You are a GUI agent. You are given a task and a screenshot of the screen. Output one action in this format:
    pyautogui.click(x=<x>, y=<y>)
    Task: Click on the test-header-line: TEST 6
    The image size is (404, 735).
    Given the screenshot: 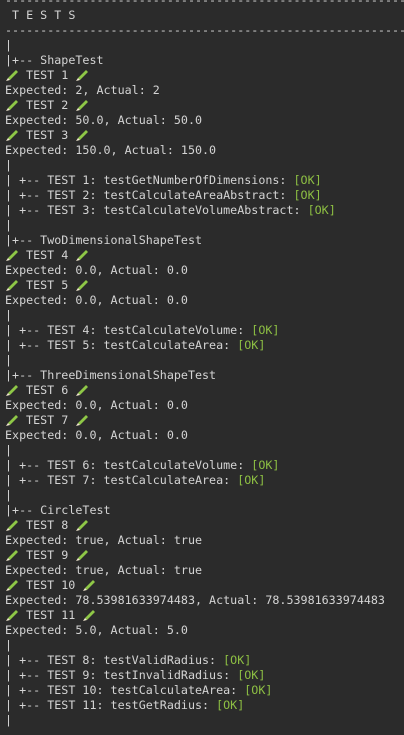 What is the action you would take?
    pyautogui.click(x=204, y=390)
    